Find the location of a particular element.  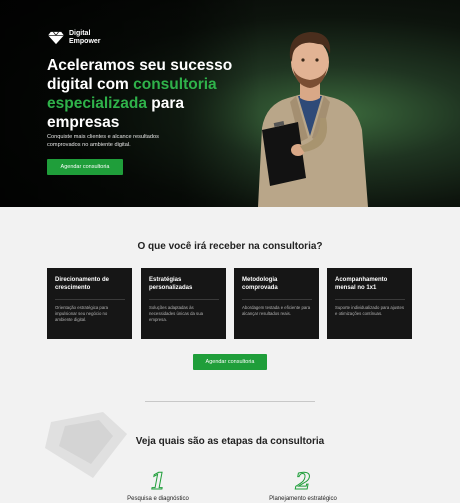

step-1: 1 Pesquisa e diagnóstico is located at coordinates (158, 486).